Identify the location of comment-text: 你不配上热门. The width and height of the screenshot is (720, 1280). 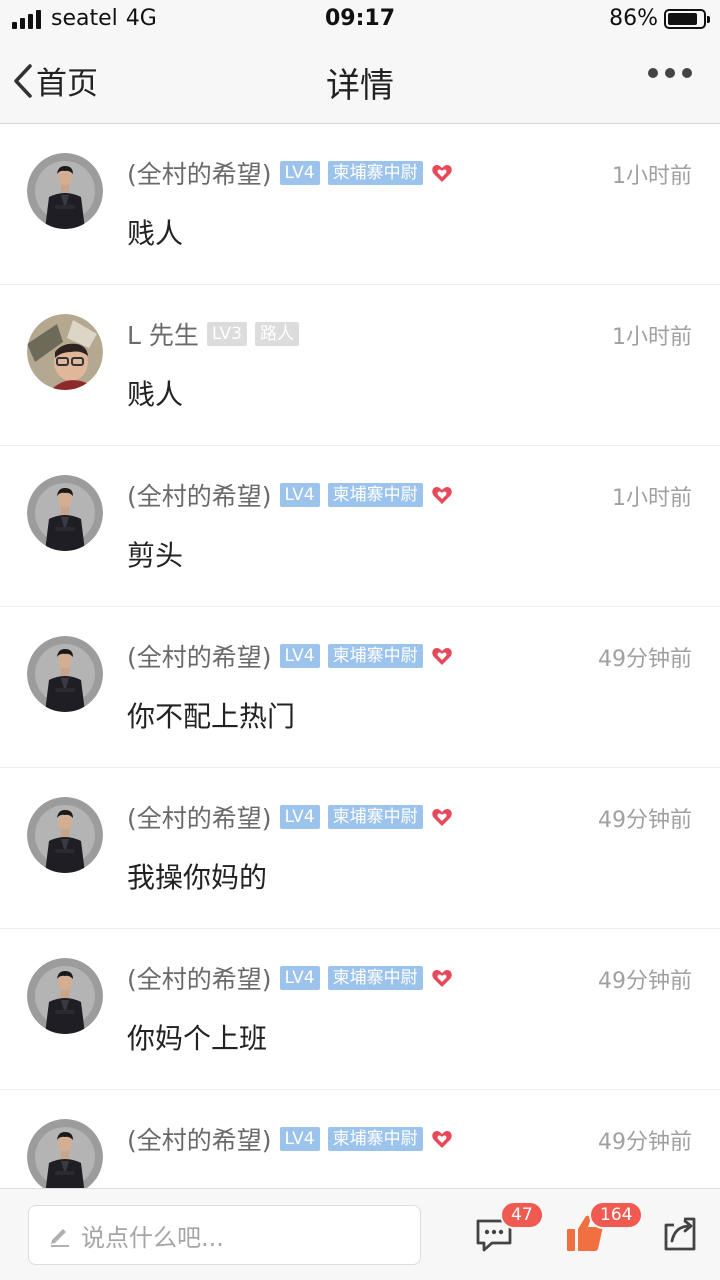
(211, 716).